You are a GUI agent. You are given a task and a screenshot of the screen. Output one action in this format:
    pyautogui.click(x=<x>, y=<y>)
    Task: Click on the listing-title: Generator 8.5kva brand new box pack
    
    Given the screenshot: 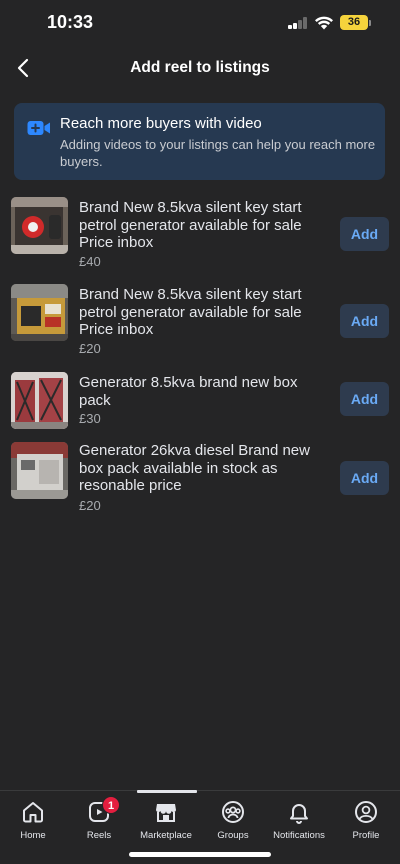 What is the action you would take?
    pyautogui.click(x=188, y=391)
    